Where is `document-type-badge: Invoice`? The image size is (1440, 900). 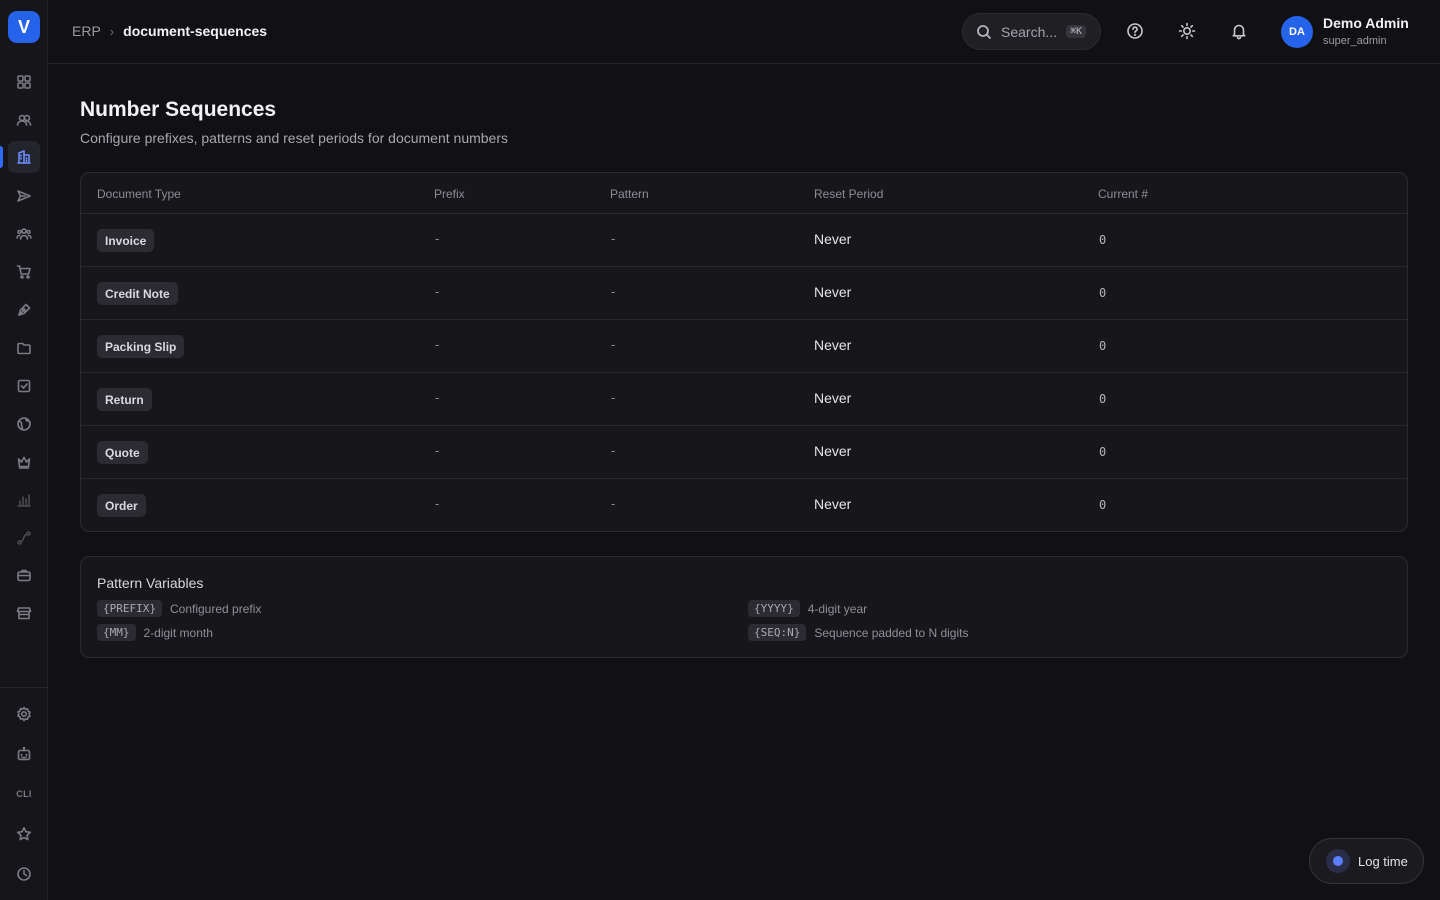
document-type-badge: Invoice is located at coordinates (126, 240).